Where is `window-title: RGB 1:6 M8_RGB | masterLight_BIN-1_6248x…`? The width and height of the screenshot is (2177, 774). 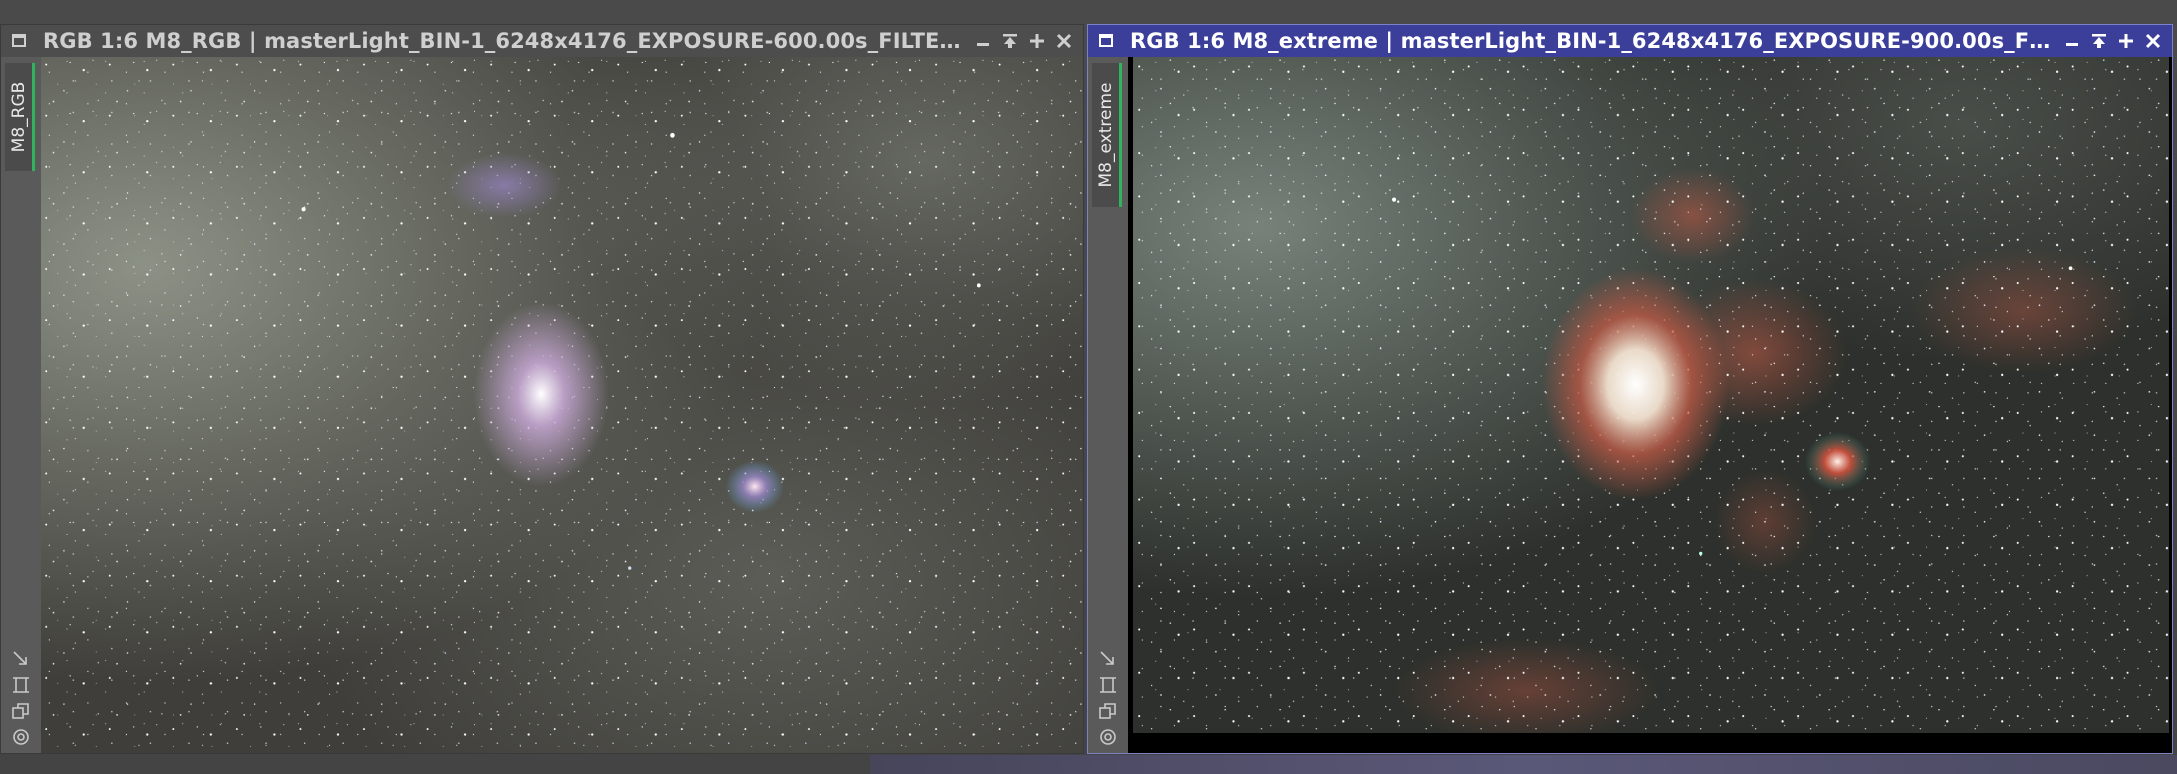
window-title: RGB 1:6 M8_RGB | masterLight_BIN-1_6248x… is located at coordinates (506, 41).